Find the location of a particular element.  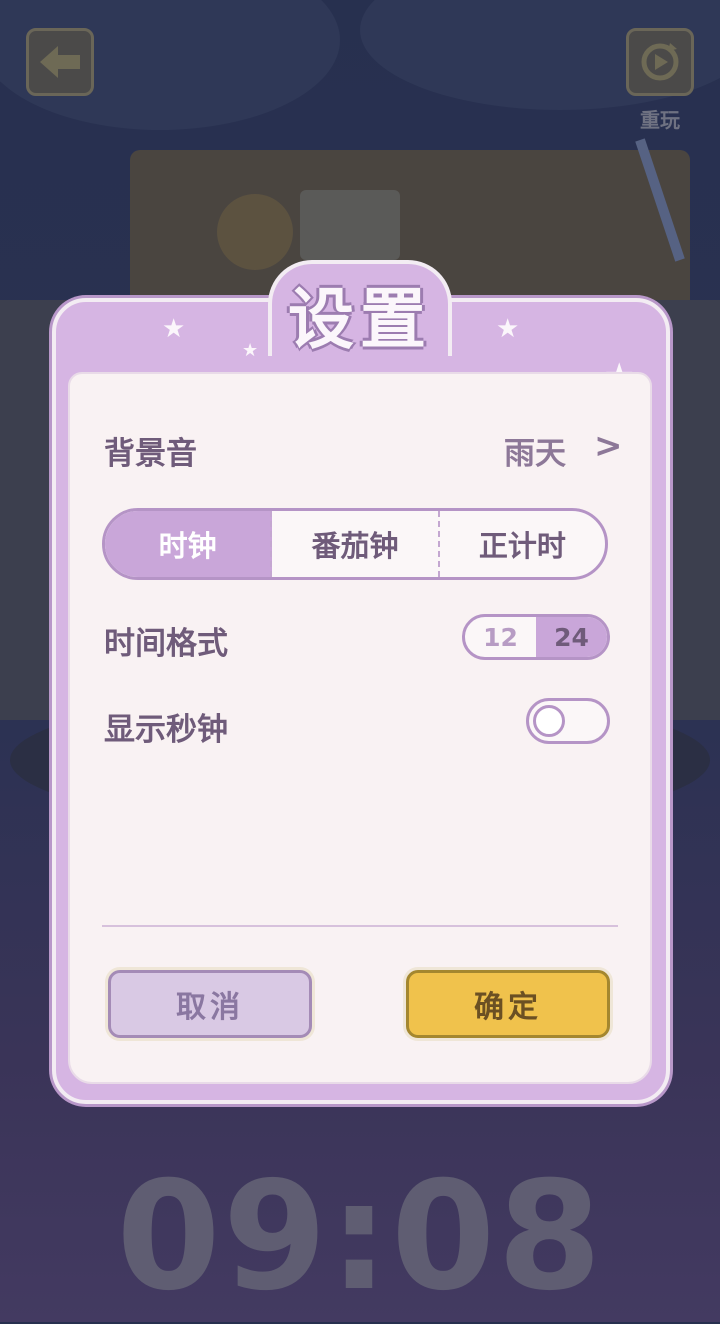

format-12-option: 12 is located at coordinates (500, 637).